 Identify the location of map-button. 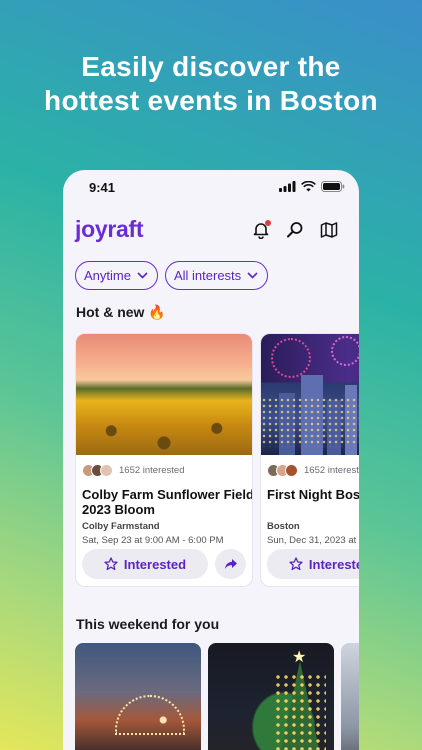
(329, 230).